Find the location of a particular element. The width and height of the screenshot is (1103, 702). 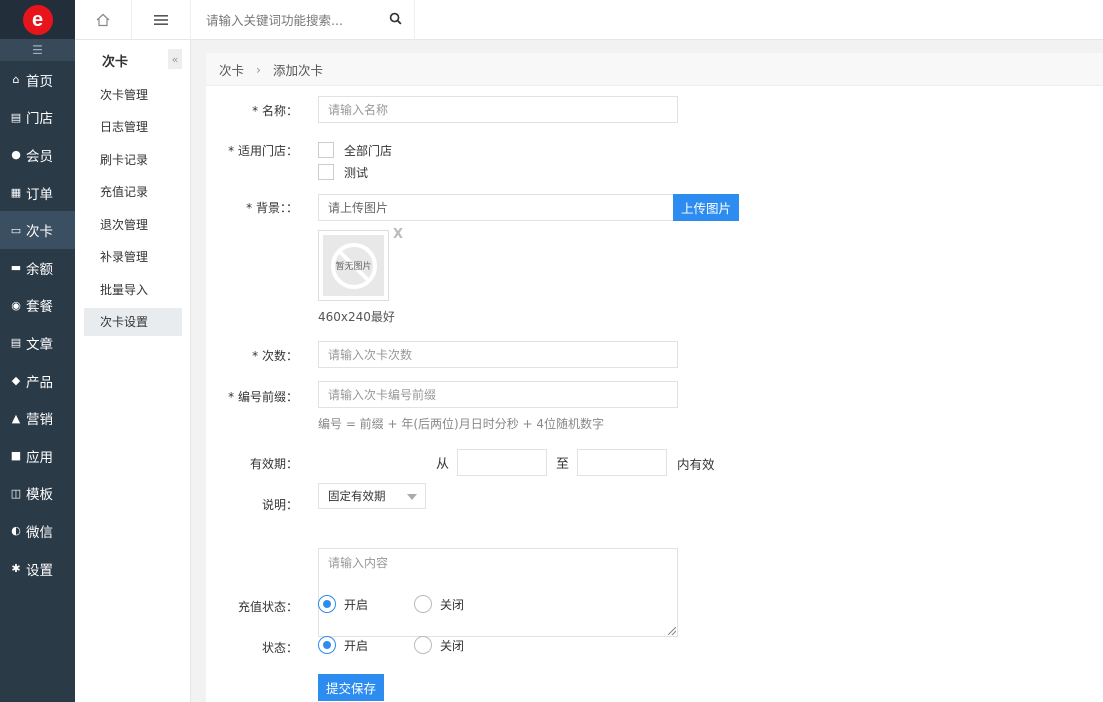

nav-item-7: ▤ 文章 is located at coordinates (37, 343).